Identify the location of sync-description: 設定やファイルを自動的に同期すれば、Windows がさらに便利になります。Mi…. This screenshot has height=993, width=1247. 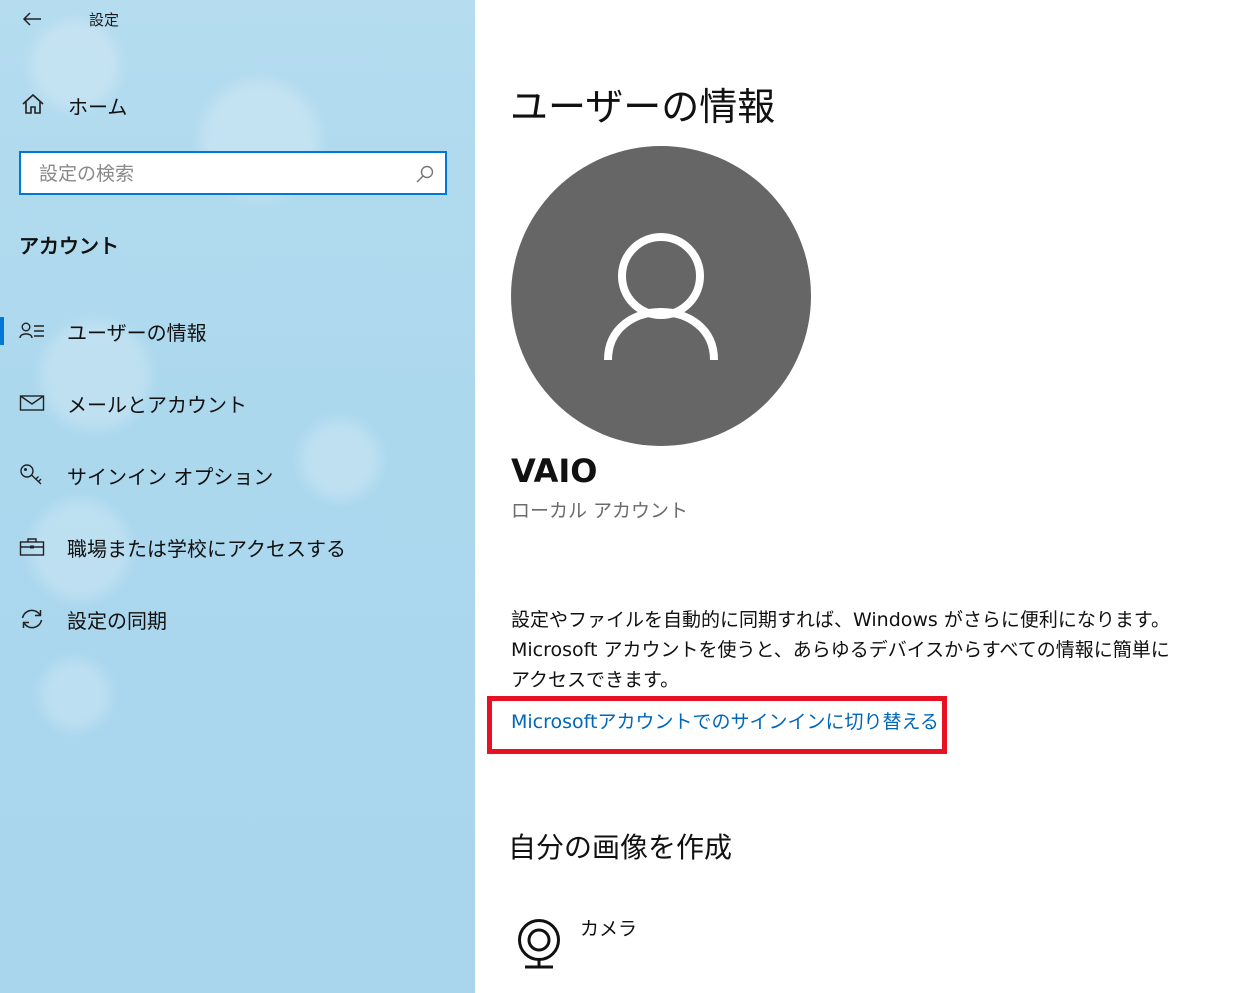
(840, 650).